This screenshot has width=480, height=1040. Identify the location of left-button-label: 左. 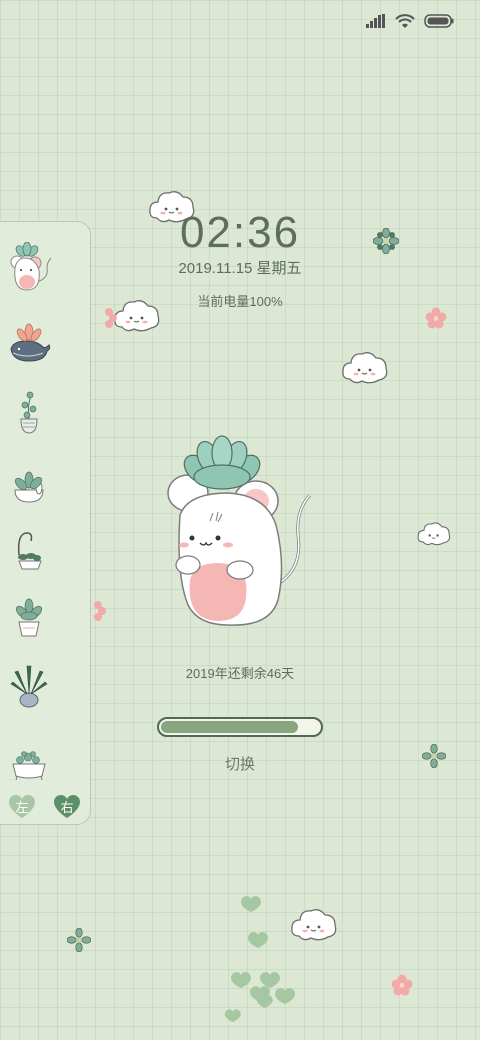
(22, 807).